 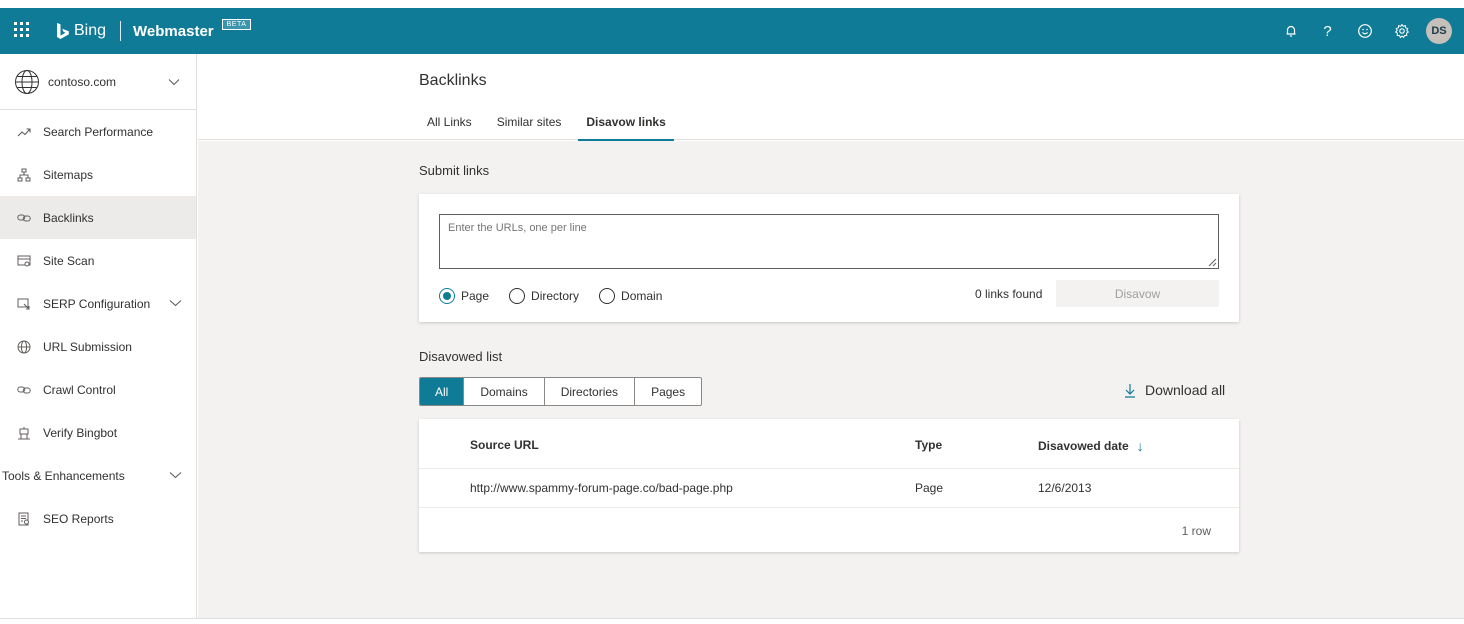 I want to click on filter-segmented-control: All Domains Directories Pages, so click(x=561, y=391).